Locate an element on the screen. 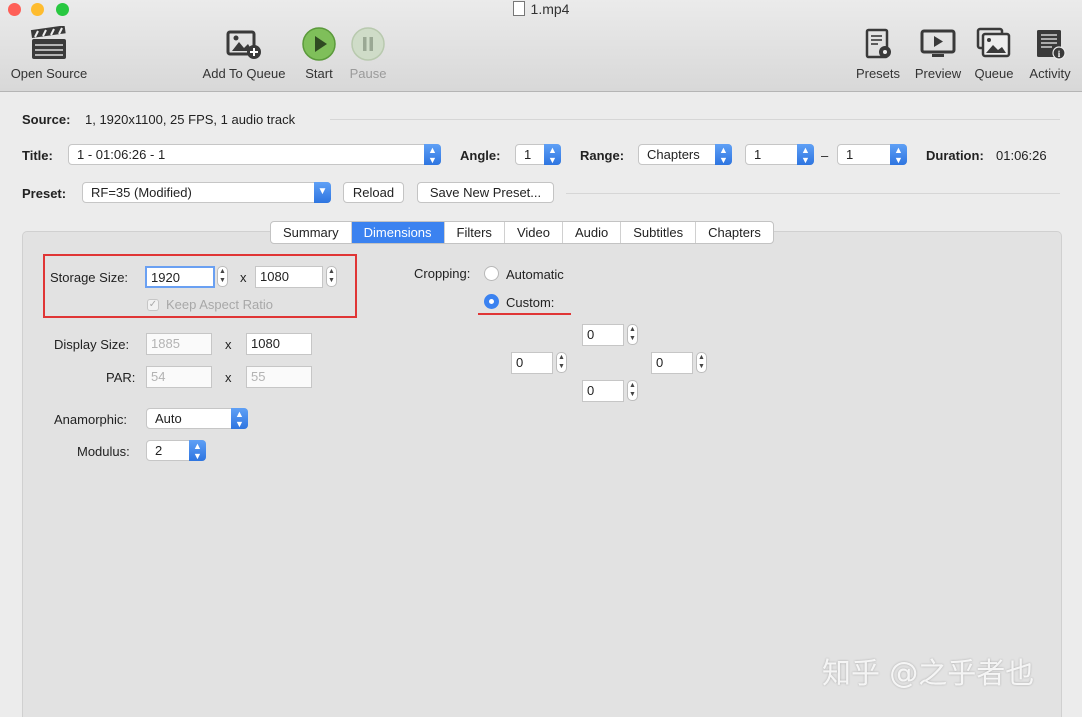 The height and width of the screenshot is (717, 1082). tab-video: Video is located at coordinates (534, 232).